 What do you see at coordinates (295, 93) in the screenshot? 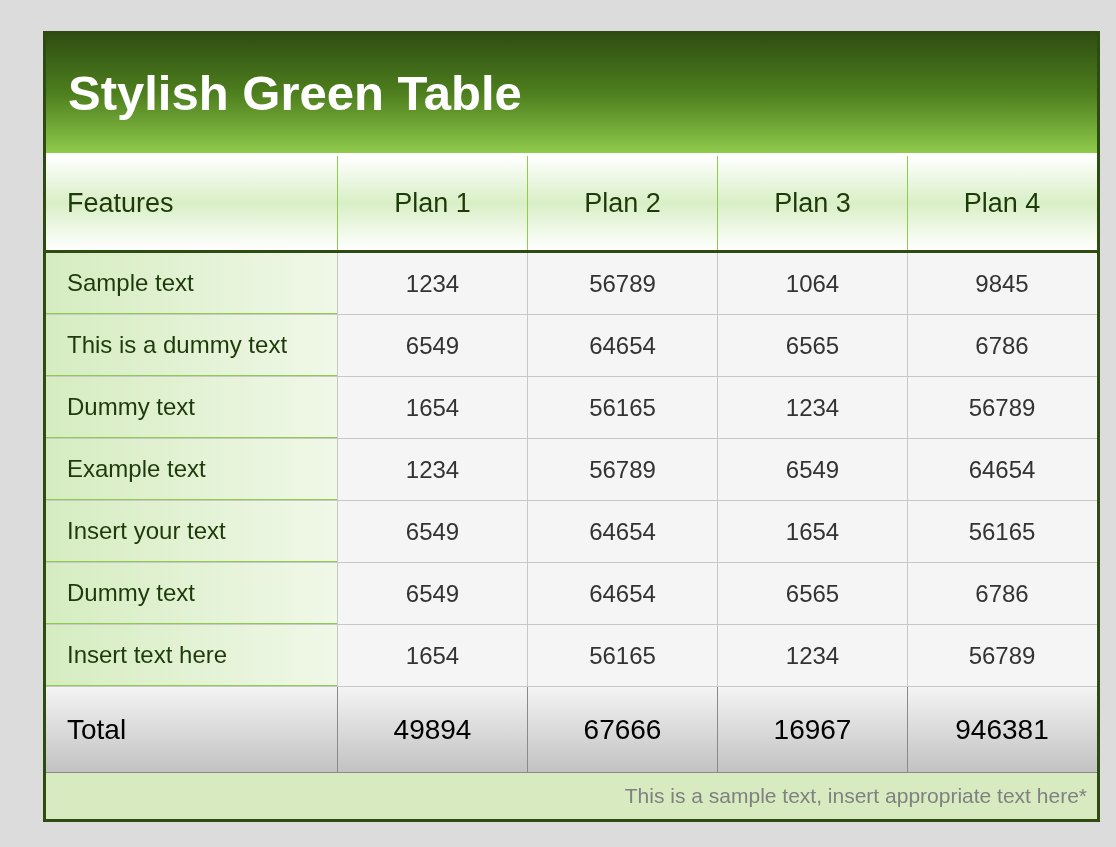
I see `table-title: Stylish Green Table` at bounding box center [295, 93].